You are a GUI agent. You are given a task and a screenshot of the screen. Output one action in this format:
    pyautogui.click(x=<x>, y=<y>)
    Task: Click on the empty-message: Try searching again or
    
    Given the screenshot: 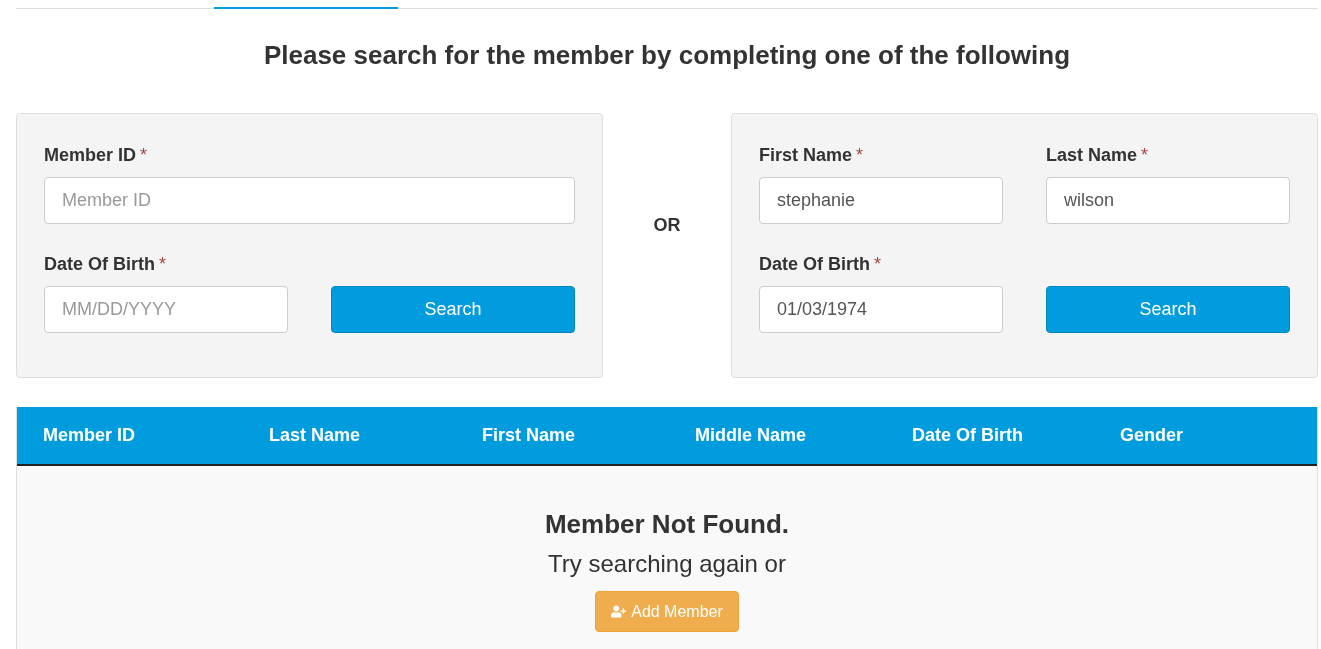 What is the action you would take?
    pyautogui.click(x=667, y=564)
    